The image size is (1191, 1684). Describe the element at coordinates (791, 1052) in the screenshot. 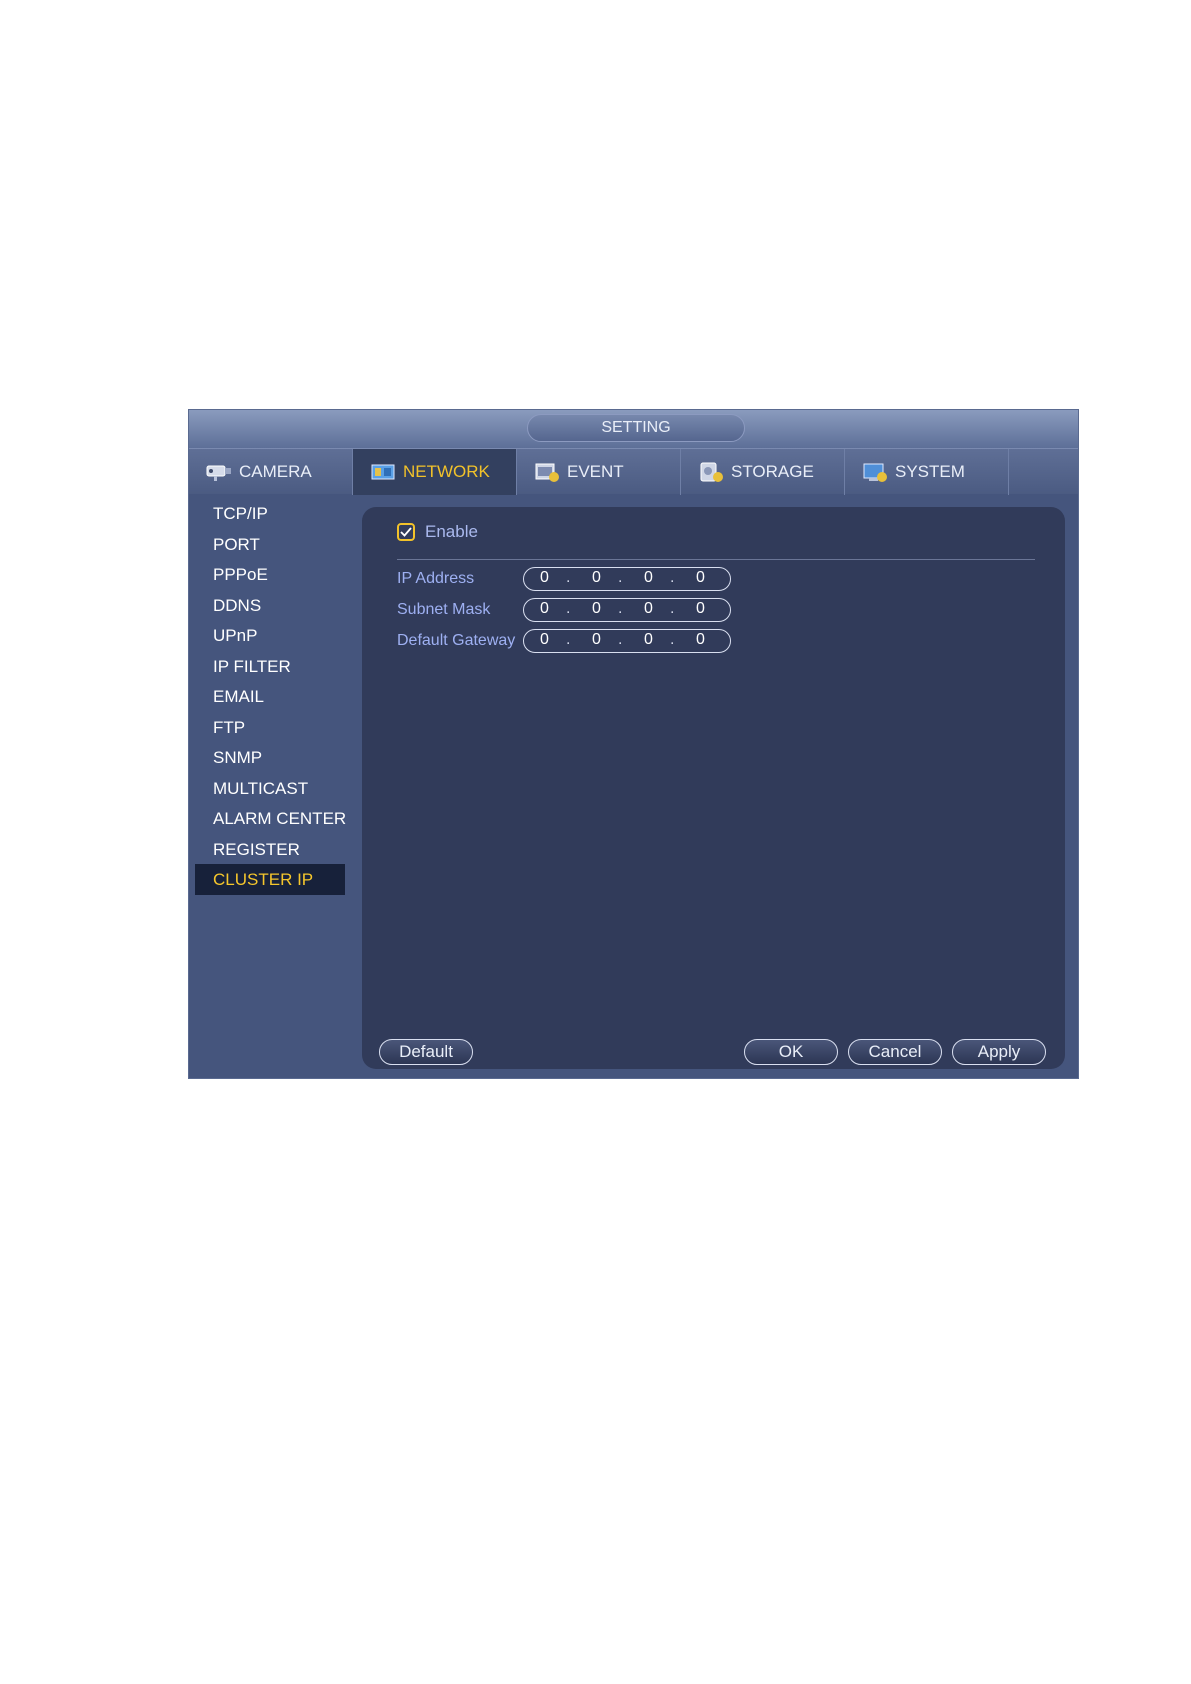

I see `ok-button: OK` at that location.